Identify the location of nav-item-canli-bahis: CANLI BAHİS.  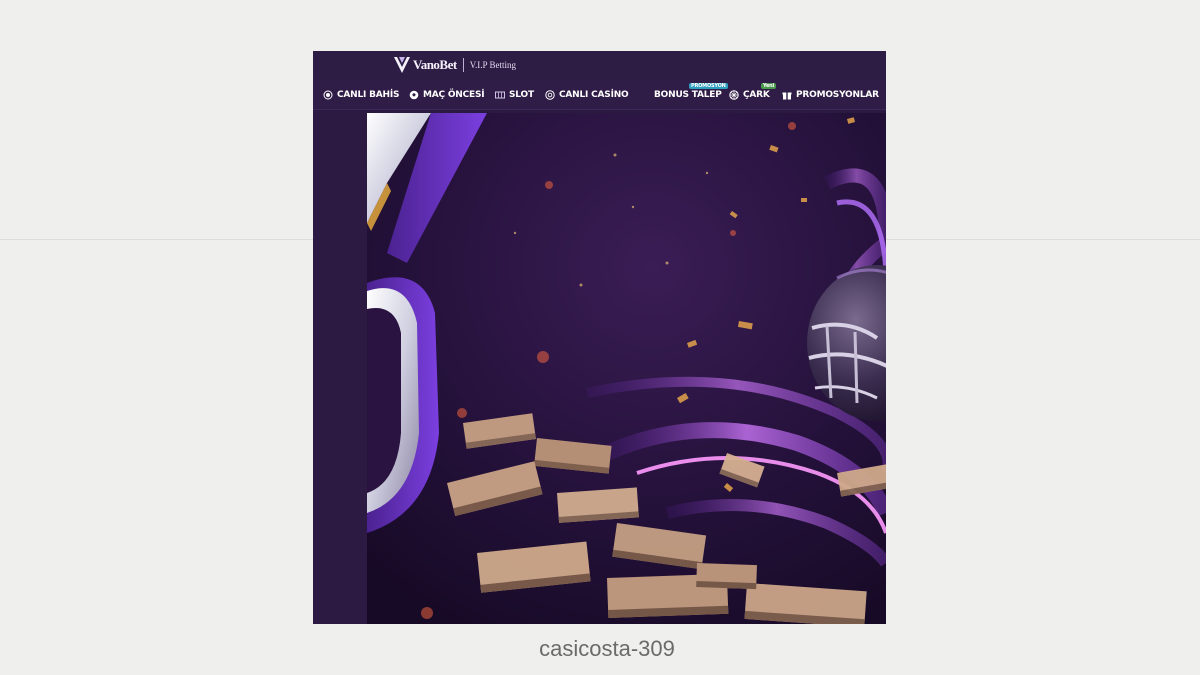
(361, 94).